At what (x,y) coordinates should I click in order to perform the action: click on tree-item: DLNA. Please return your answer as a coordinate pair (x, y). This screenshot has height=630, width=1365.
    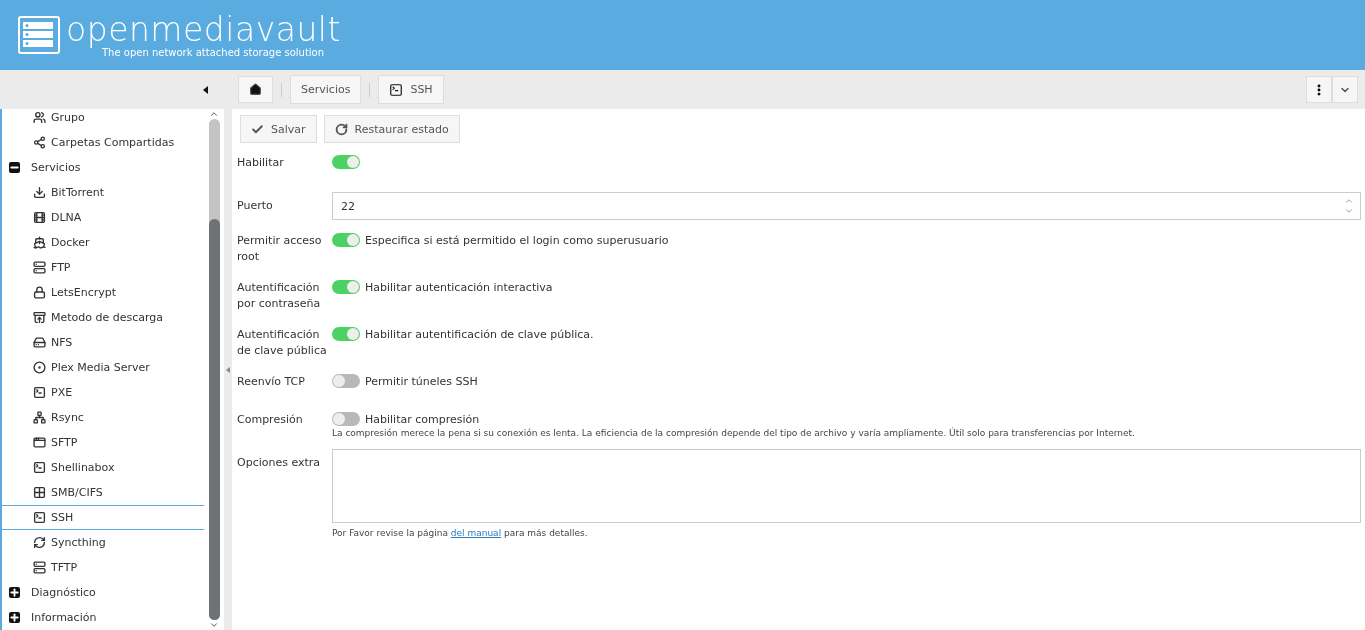
    Looking at the image, I should click on (103, 217).